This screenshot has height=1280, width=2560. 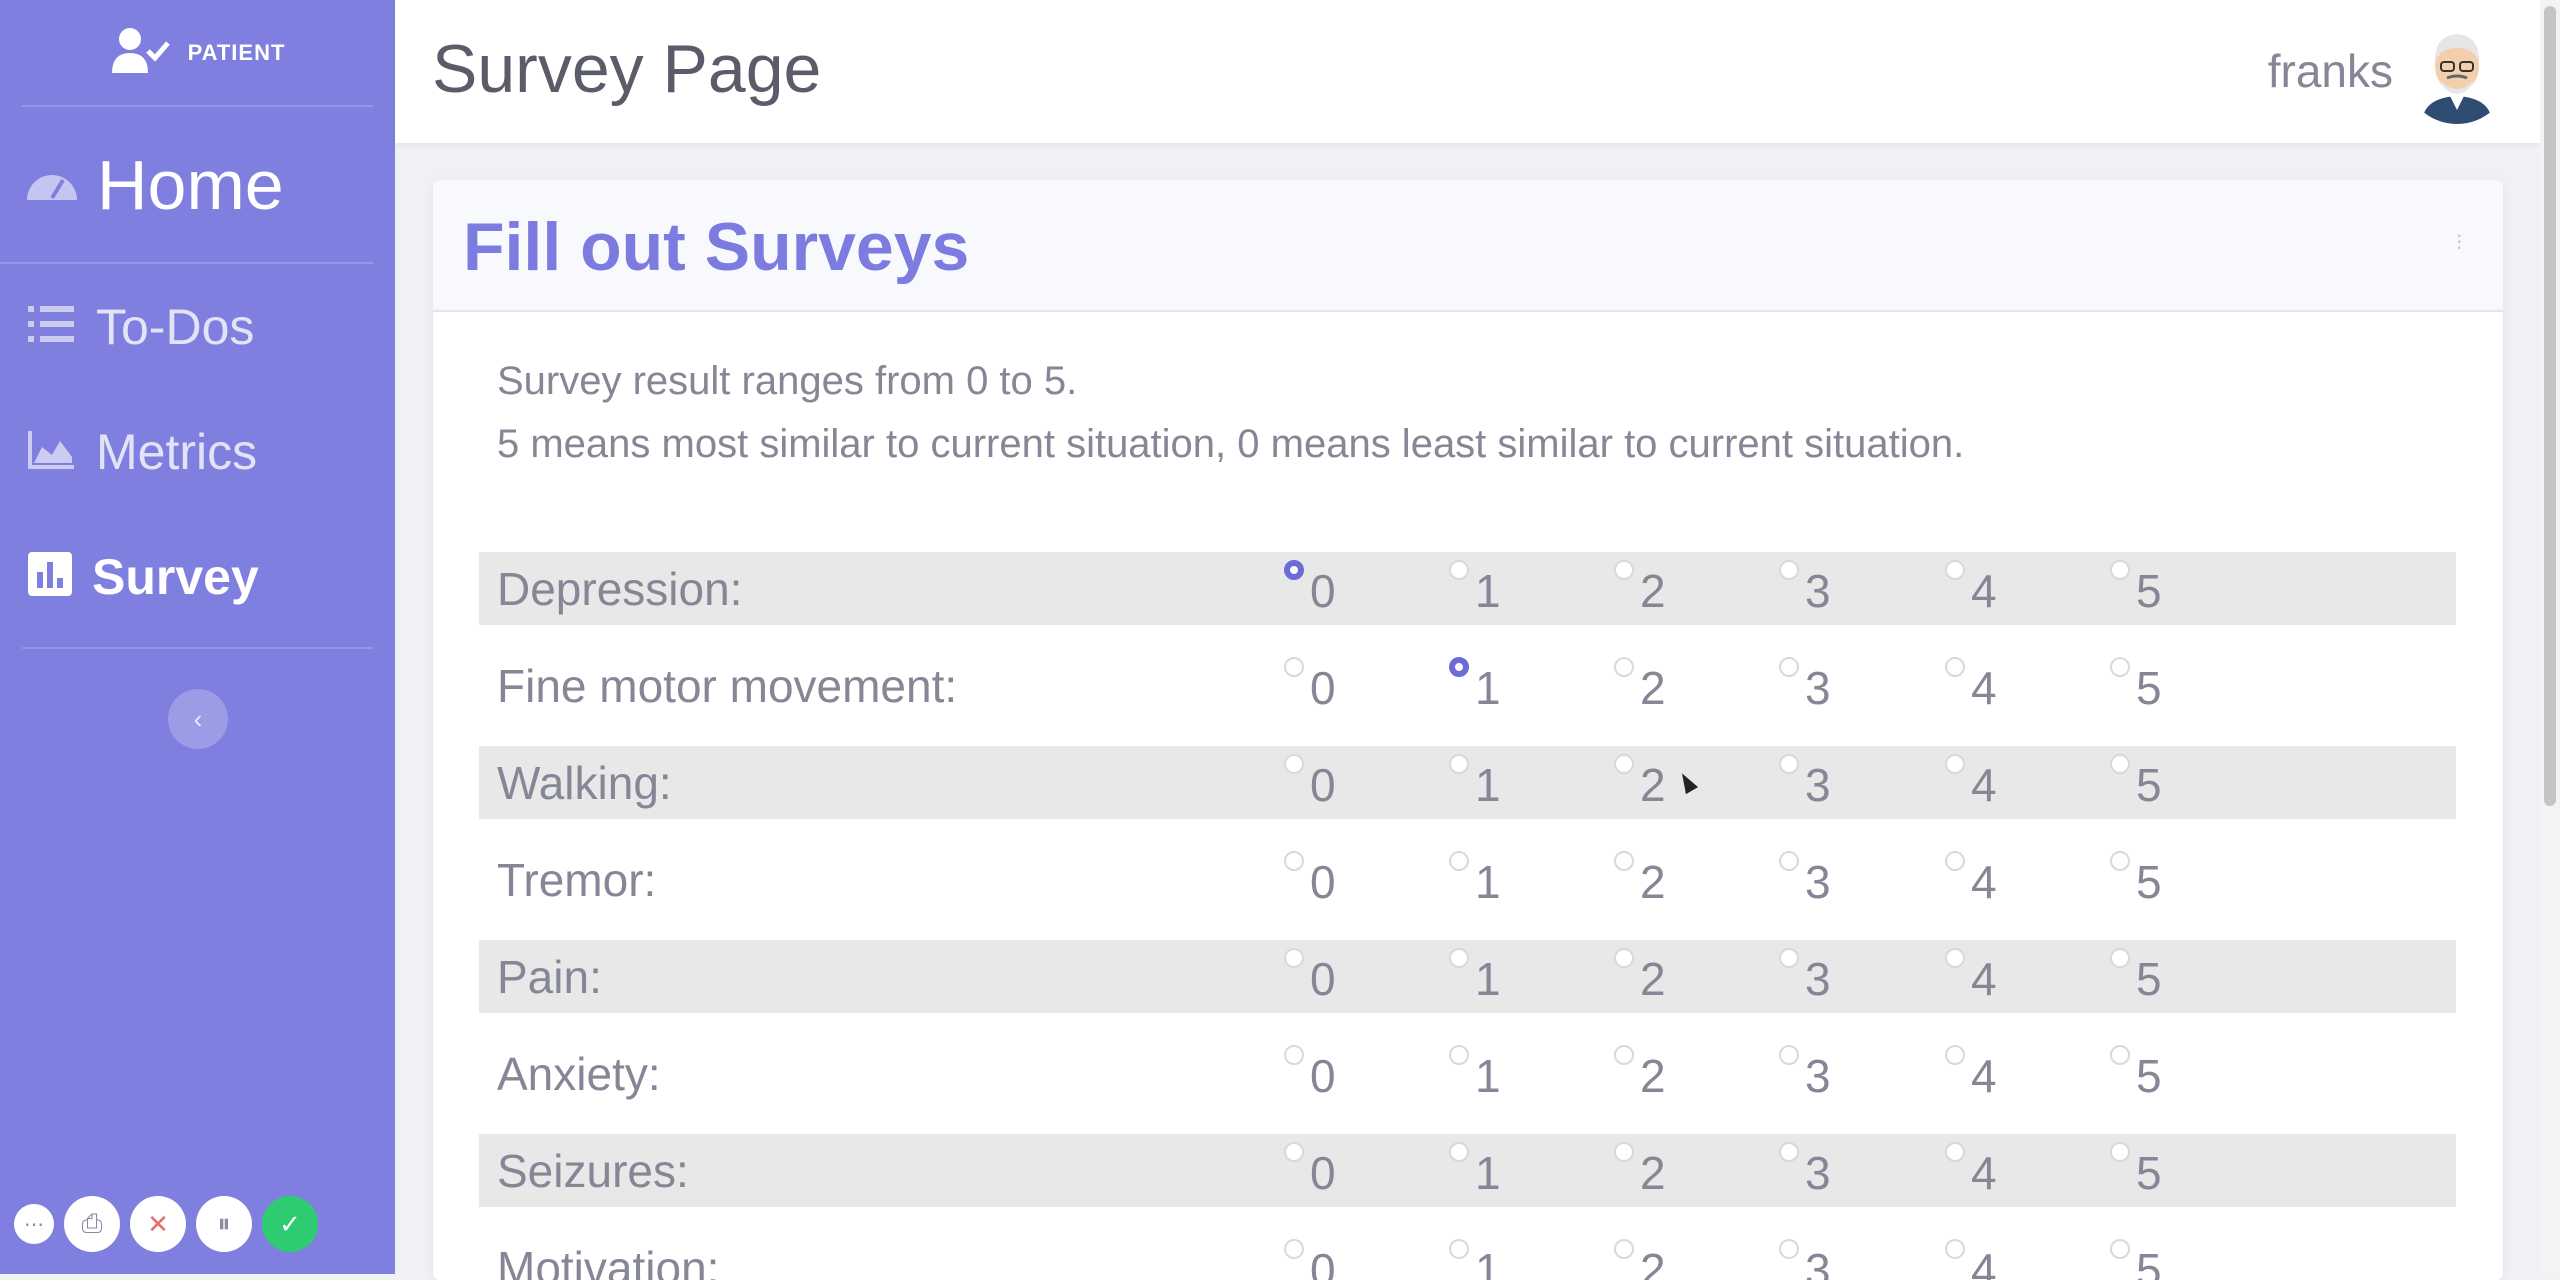 I want to click on more-button: ⋯, so click(x=34, y=1224).